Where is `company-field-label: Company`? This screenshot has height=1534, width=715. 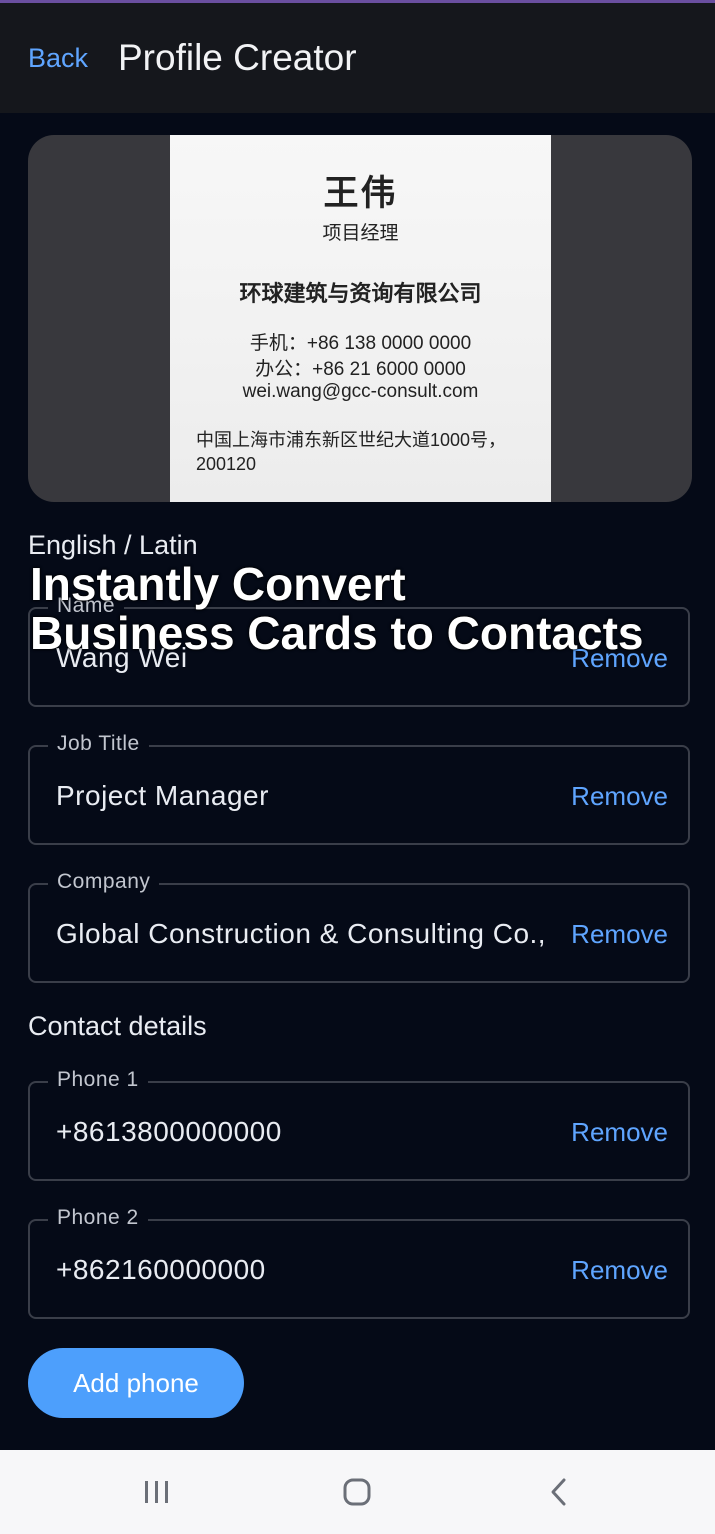
company-field-label: Company is located at coordinates (104, 882).